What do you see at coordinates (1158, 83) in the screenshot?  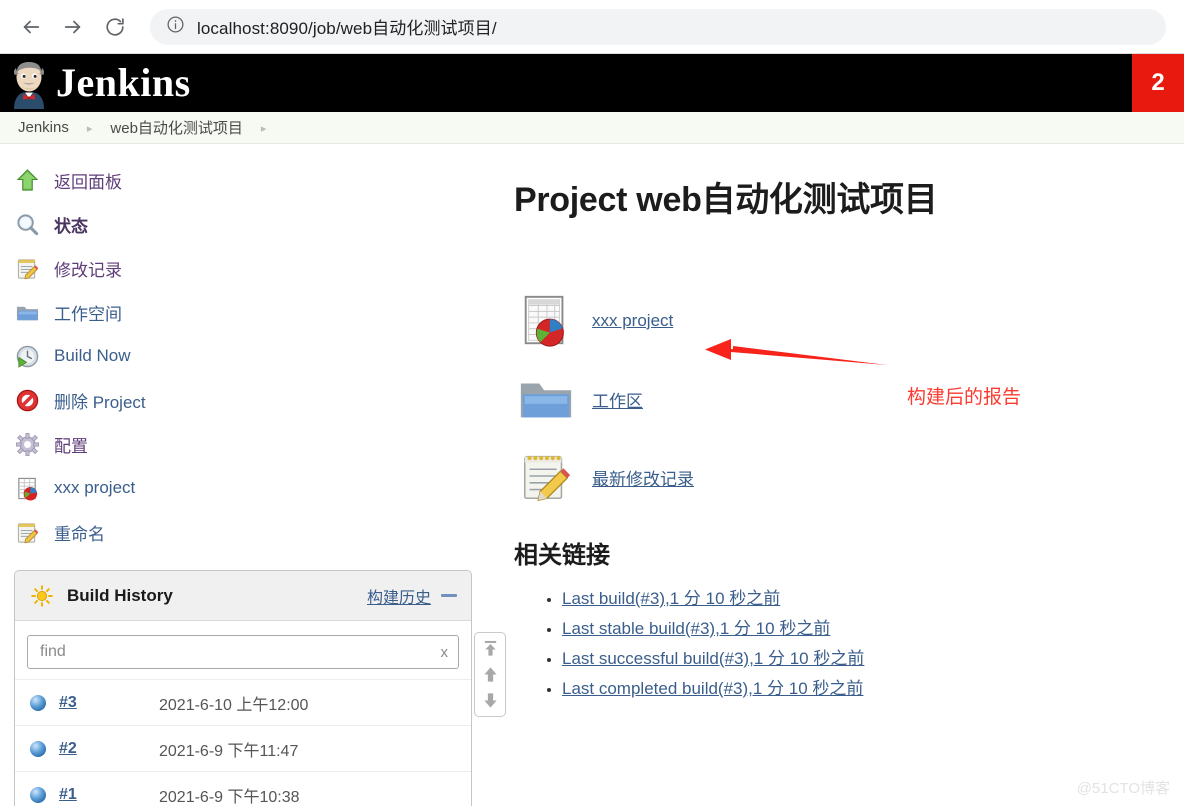 I see `notification-badge: 2` at bounding box center [1158, 83].